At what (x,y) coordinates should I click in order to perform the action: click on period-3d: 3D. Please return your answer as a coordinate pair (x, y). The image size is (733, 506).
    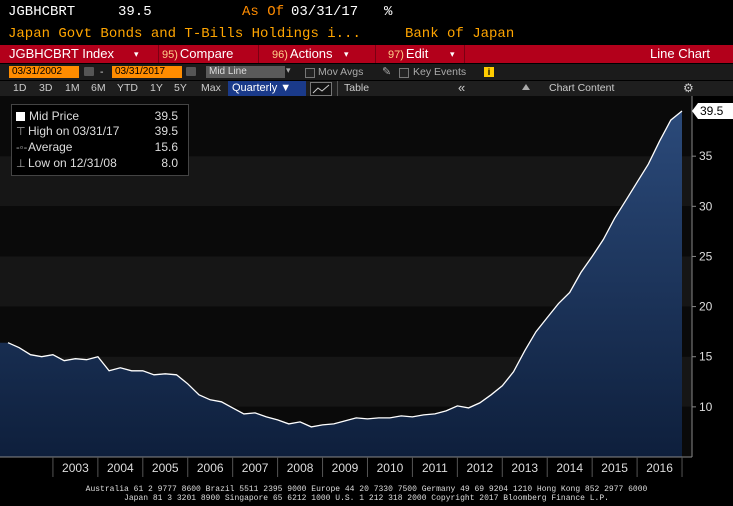
    Looking at the image, I should click on (45, 88).